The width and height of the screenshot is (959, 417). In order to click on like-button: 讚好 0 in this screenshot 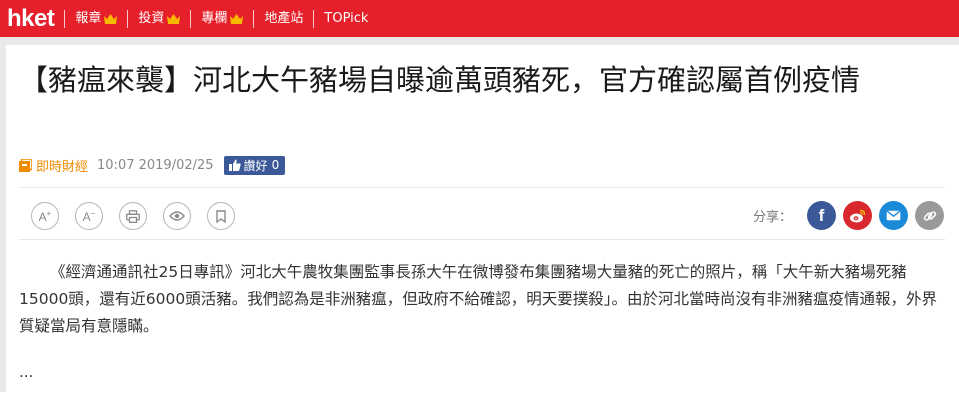, I will do `click(254, 165)`.